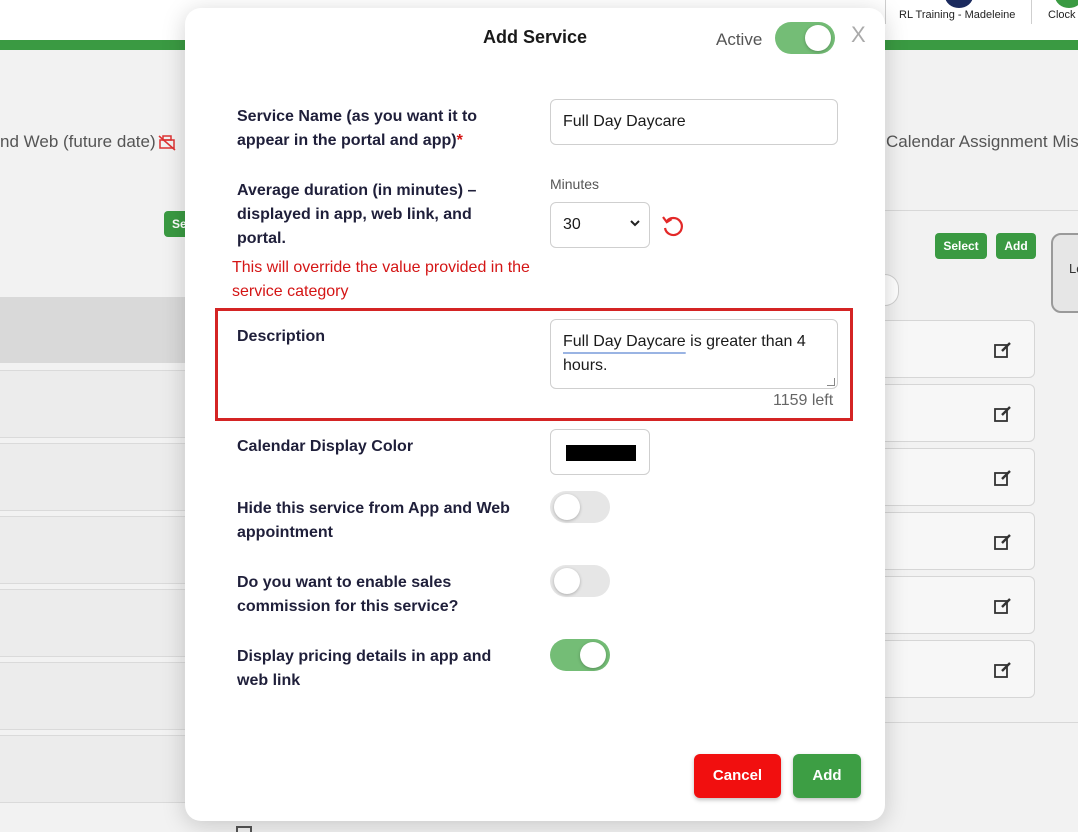 The height and width of the screenshot is (832, 1078). What do you see at coordinates (175, 224) in the screenshot?
I see `background-button-fragment: Se` at bounding box center [175, 224].